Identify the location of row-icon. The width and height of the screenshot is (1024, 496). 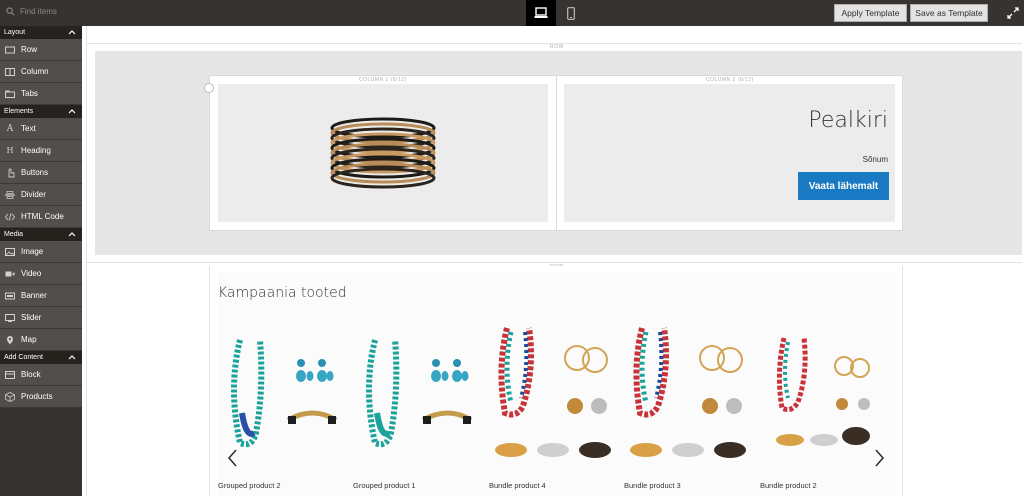
(10, 50).